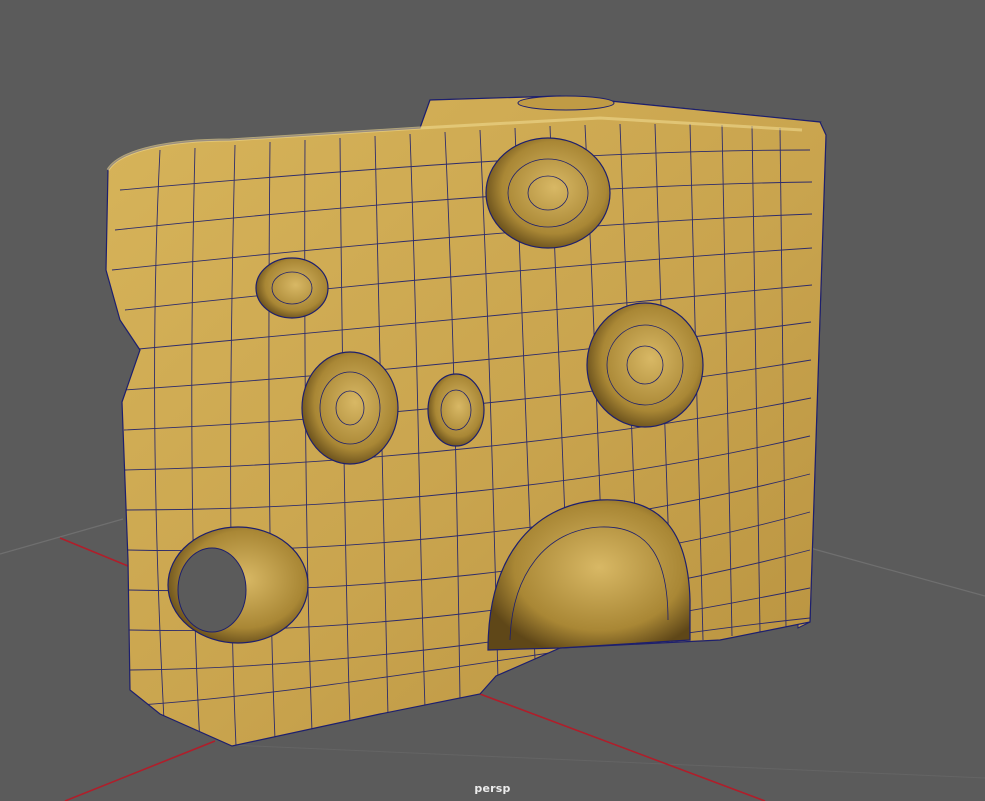 The width and height of the screenshot is (985, 801). Describe the element at coordinates (456, 410) in the screenshot. I see `hole-center-small` at that location.